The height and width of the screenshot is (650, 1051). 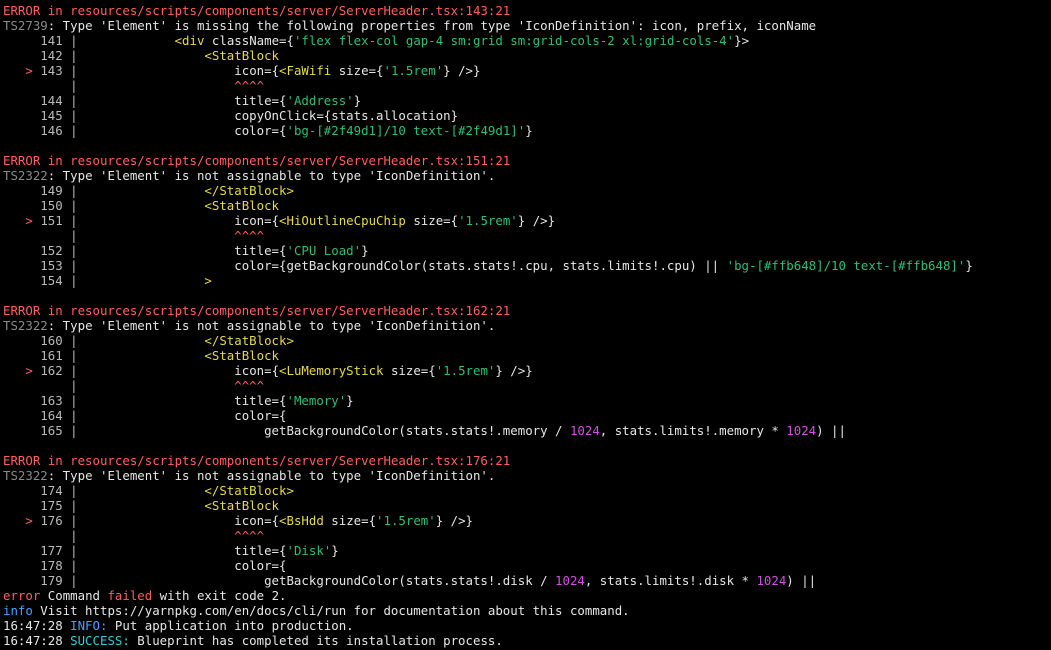 I want to click on terminal-text-segment: failed, so click(x=130, y=595).